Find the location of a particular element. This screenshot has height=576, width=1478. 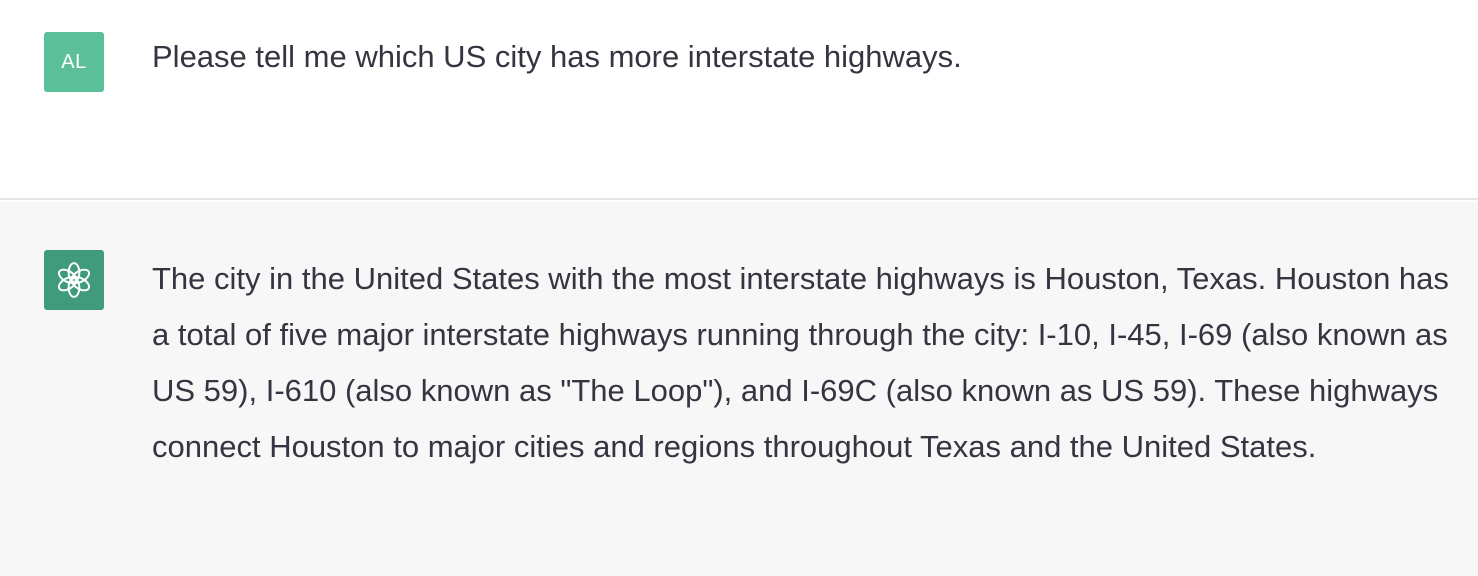

user-avatar-initials: AL is located at coordinates (74, 61).